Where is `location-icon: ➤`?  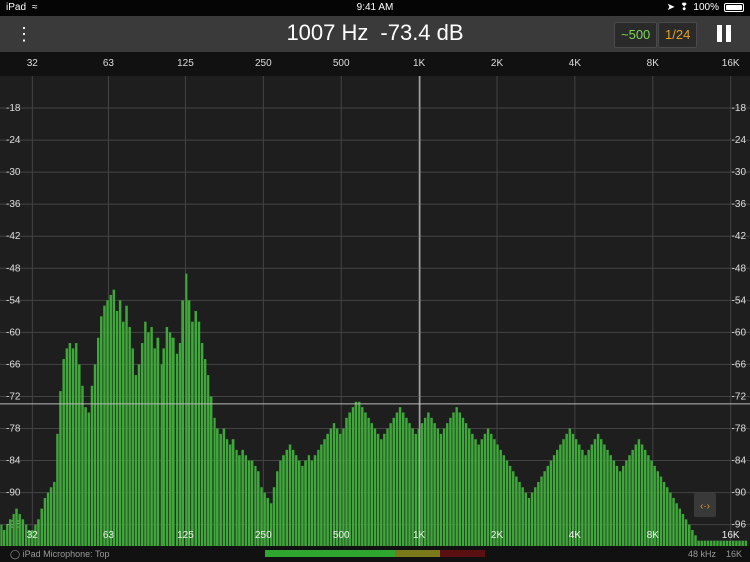 location-icon: ➤ is located at coordinates (671, 7).